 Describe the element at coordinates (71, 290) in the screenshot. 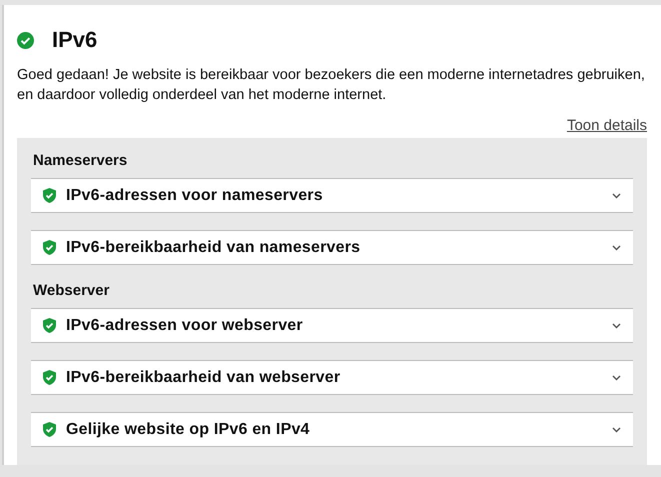

I see `group-heading: Webserver` at that location.